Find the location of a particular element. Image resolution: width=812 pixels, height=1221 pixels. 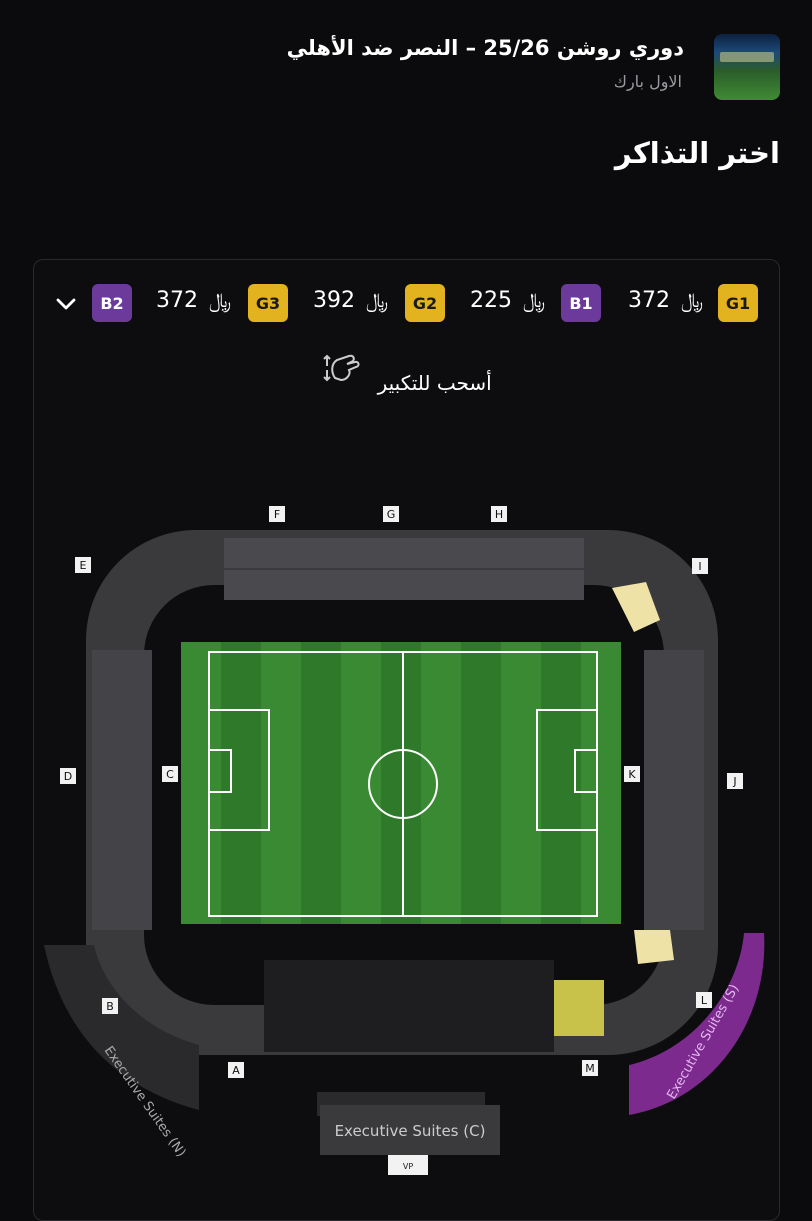

svg-text: F is located at coordinates (277, 514).